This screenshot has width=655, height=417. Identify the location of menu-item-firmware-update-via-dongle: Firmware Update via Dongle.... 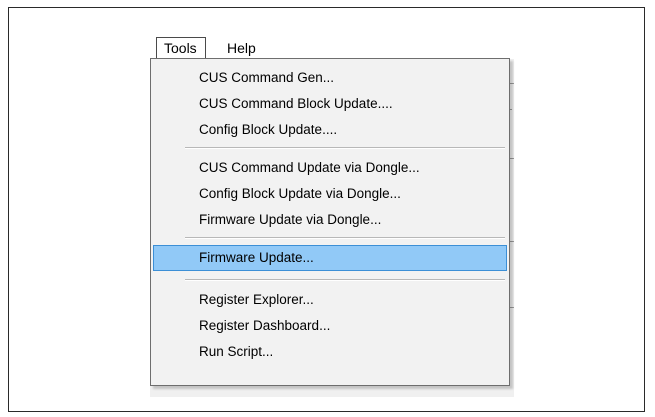
(330, 220).